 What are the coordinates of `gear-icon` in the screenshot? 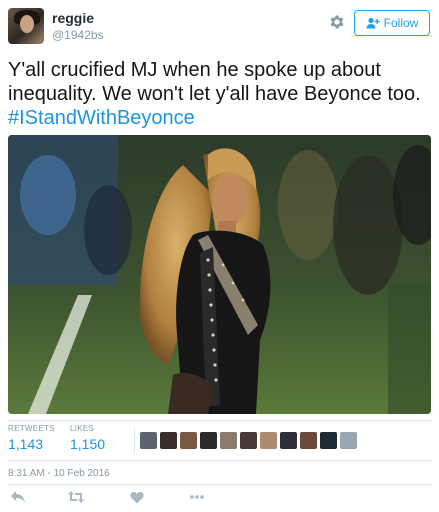 It's located at (337, 22).